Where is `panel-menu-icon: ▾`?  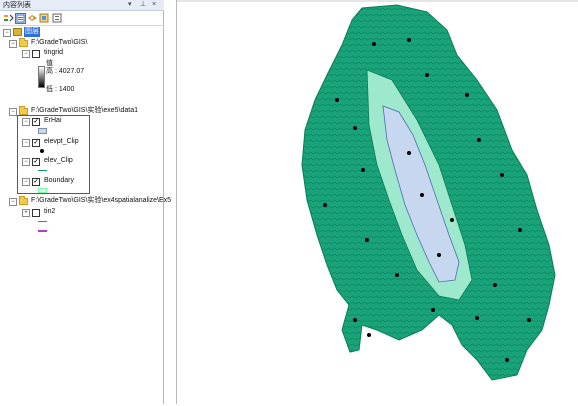
panel-menu-icon: ▾ is located at coordinates (130, 5).